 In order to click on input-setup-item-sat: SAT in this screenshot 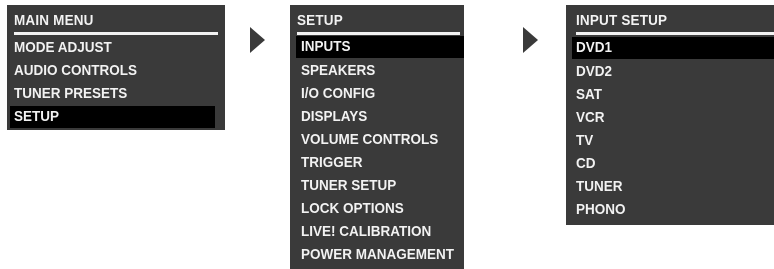, I will do `click(590, 95)`.